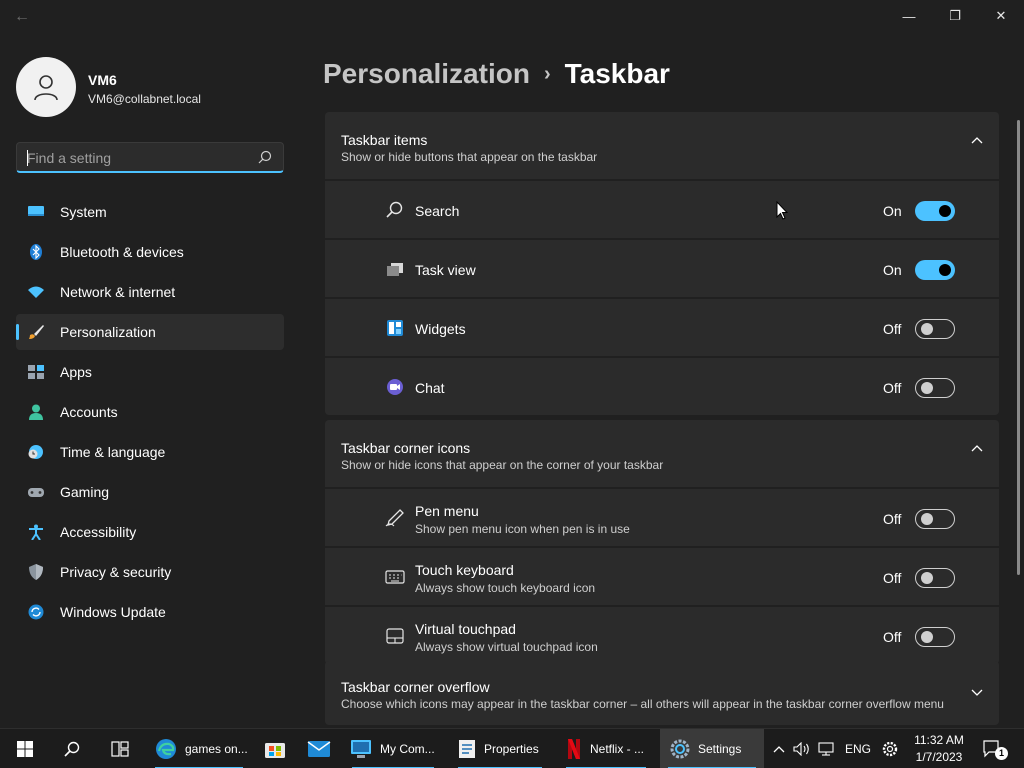 This screenshot has width=1024, height=768. I want to click on sidebar-item-privacy: Privacy & security, so click(150, 572).